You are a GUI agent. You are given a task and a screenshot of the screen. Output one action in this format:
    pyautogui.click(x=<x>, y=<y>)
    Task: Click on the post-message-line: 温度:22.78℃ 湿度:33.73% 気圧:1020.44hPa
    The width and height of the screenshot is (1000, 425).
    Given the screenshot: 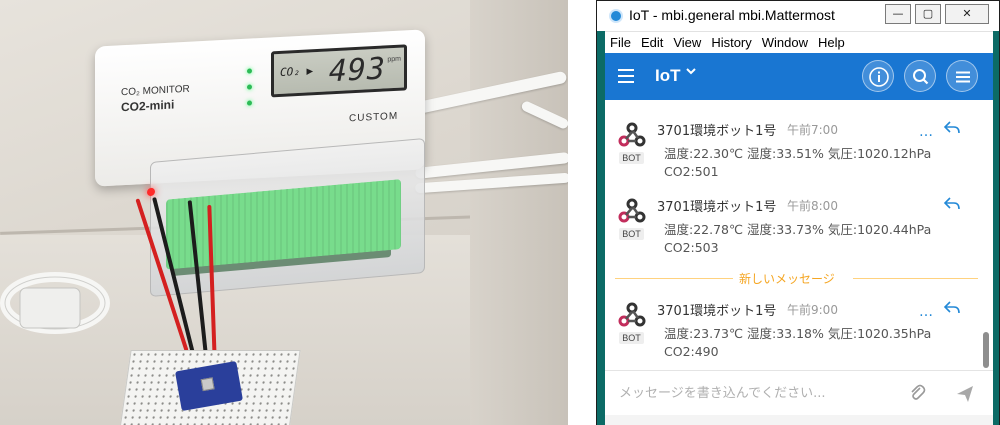 What is the action you would take?
    pyautogui.click(x=798, y=229)
    